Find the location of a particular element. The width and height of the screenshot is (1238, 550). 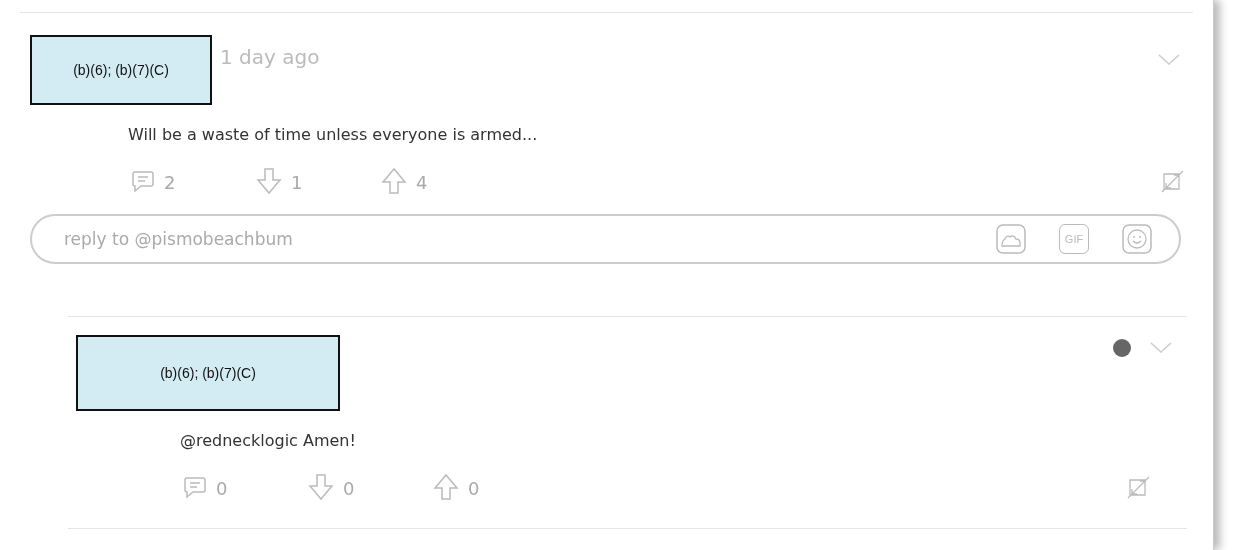

smiley-icon is located at coordinates (1137, 239).